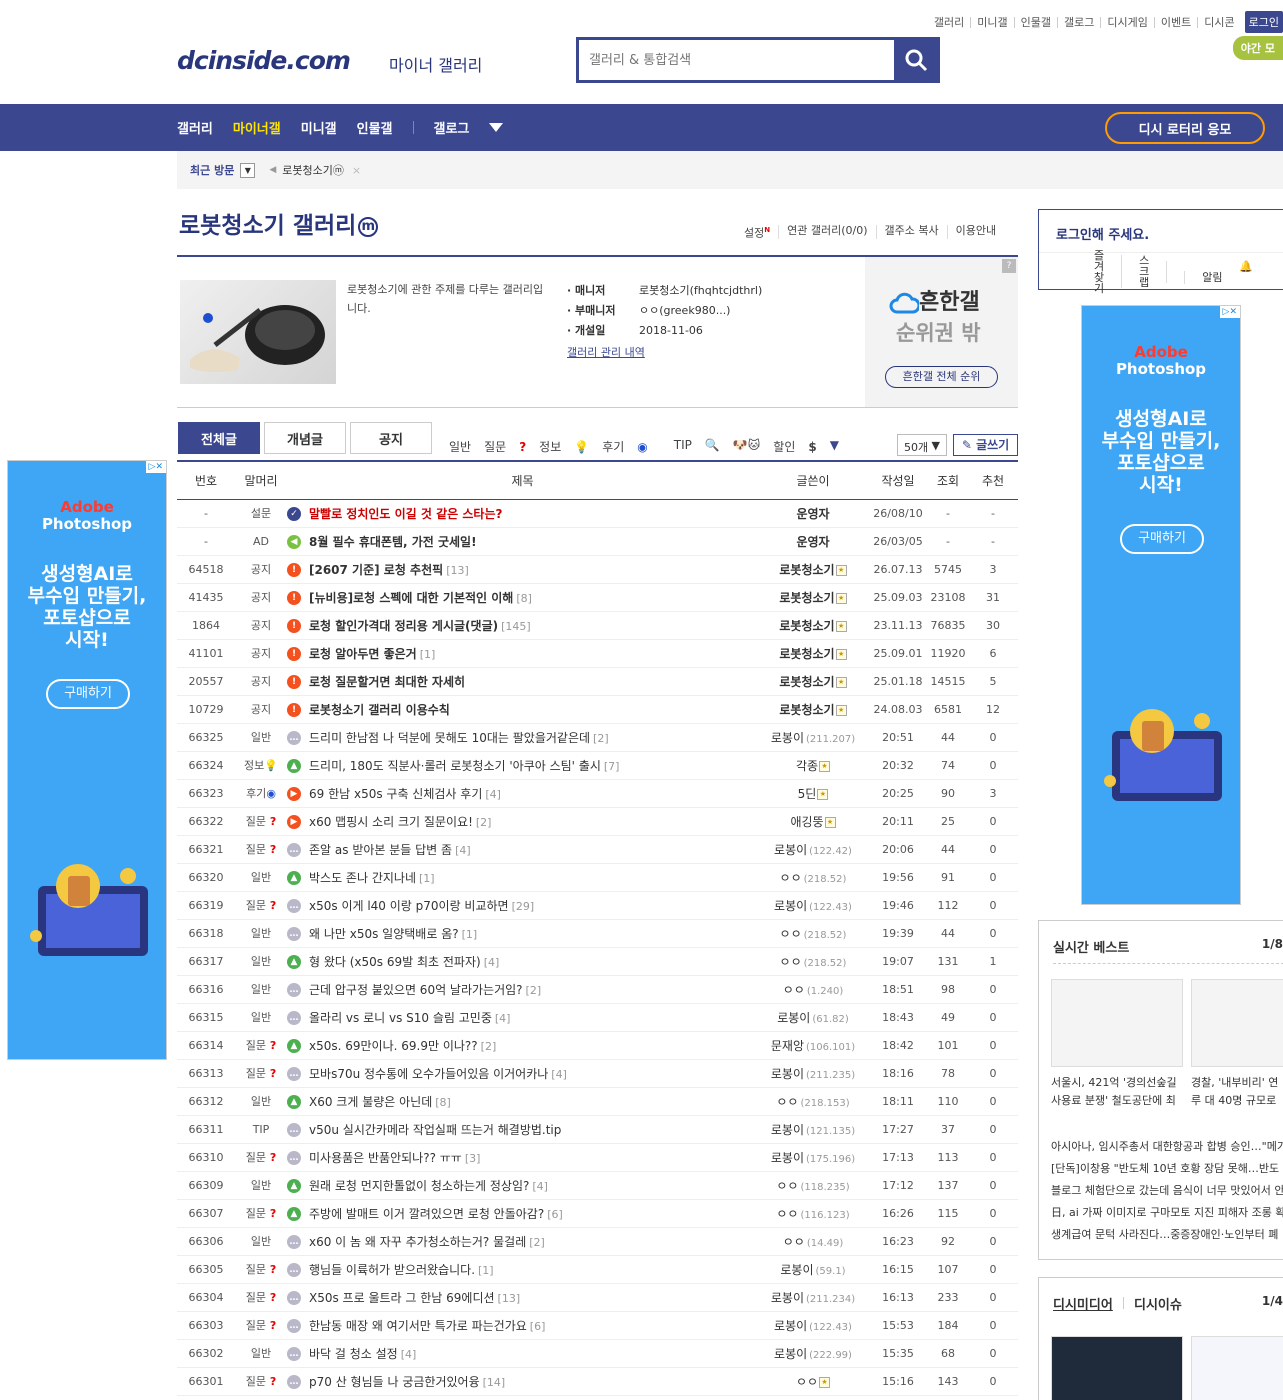 The width and height of the screenshot is (1283, 1400). What do you see at coordinates (428, 1074) in the screenshot?
I see `post-title: 모바s70u 정수통에 오수가들어있음 이거어카나` at bounding box center [428, 1074].